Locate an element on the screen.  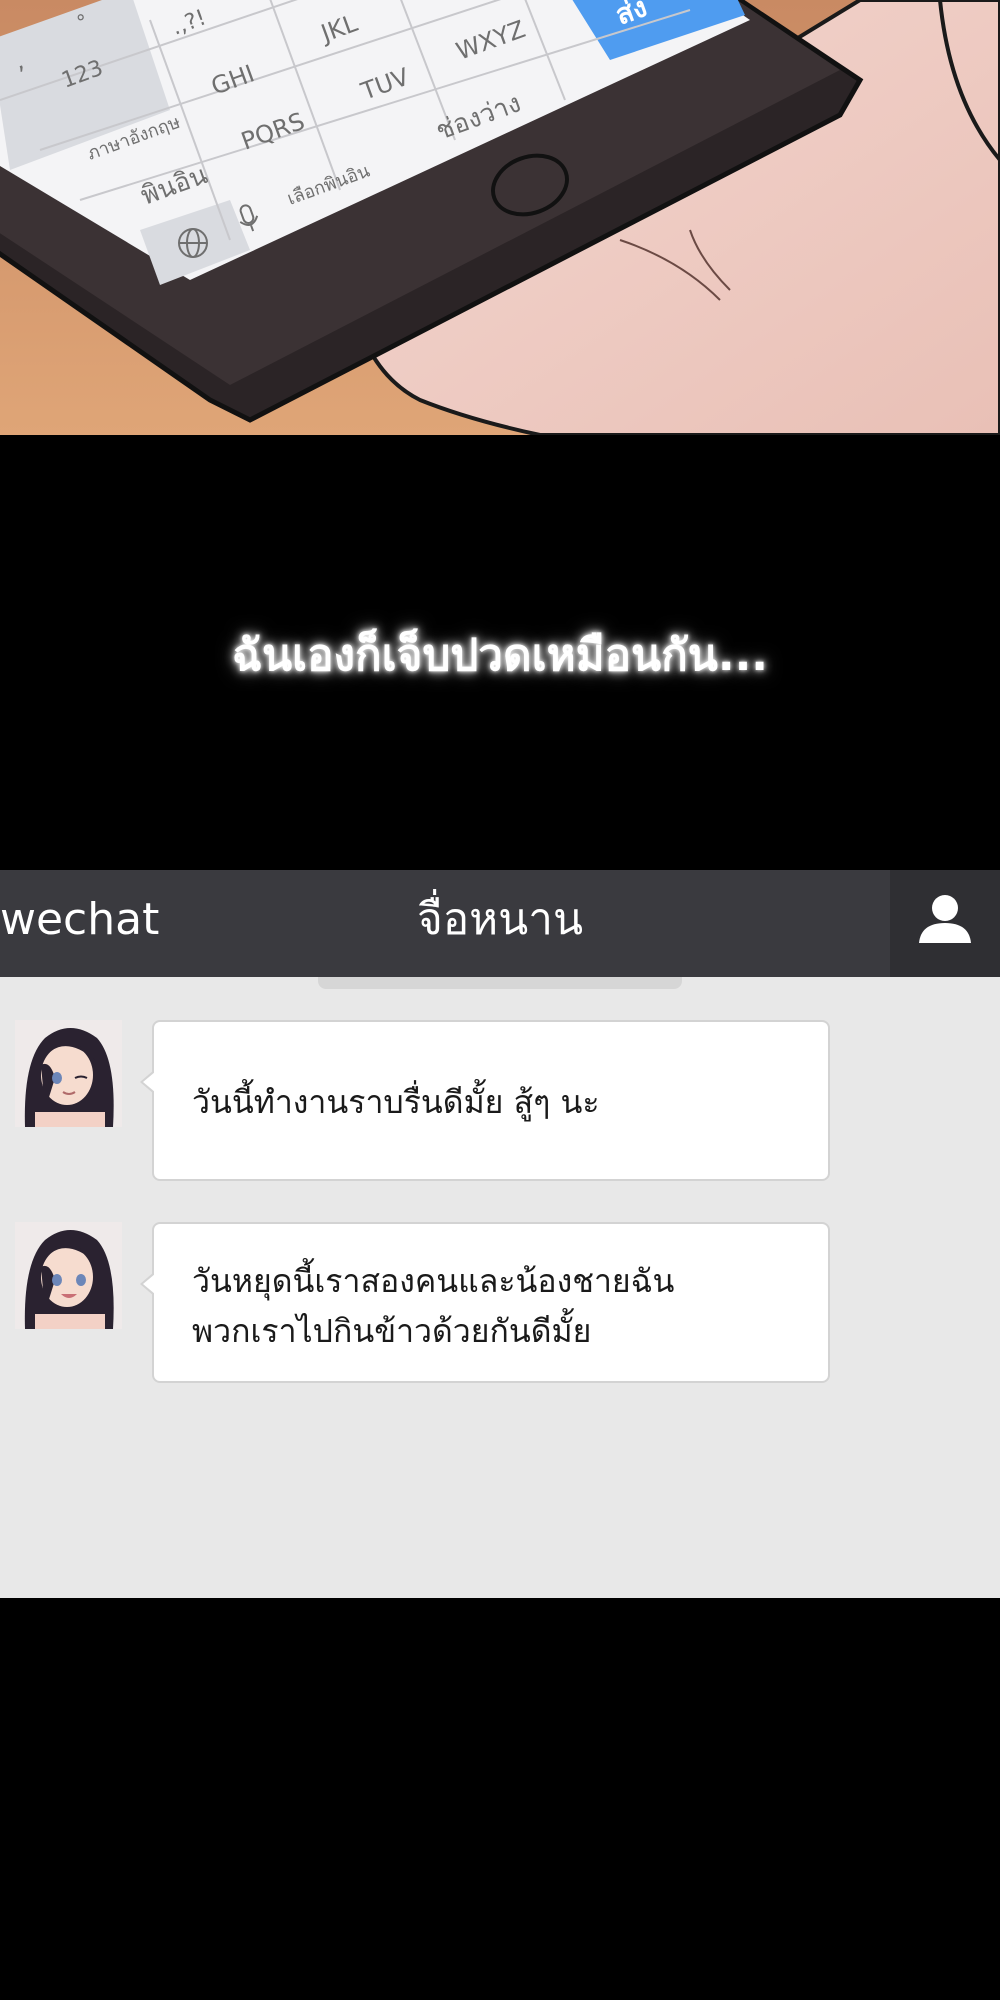
person-icon is located at coordinates (945, 919).